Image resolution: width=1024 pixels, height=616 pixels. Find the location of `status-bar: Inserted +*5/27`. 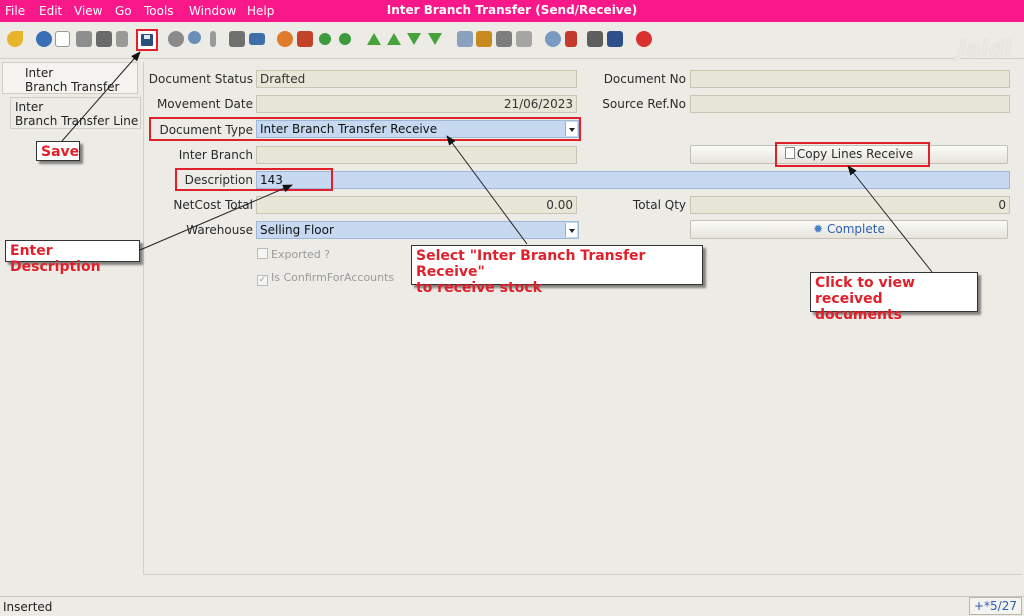

status-bar: Inserted +*5/27 is located at coordinates (512, 606).